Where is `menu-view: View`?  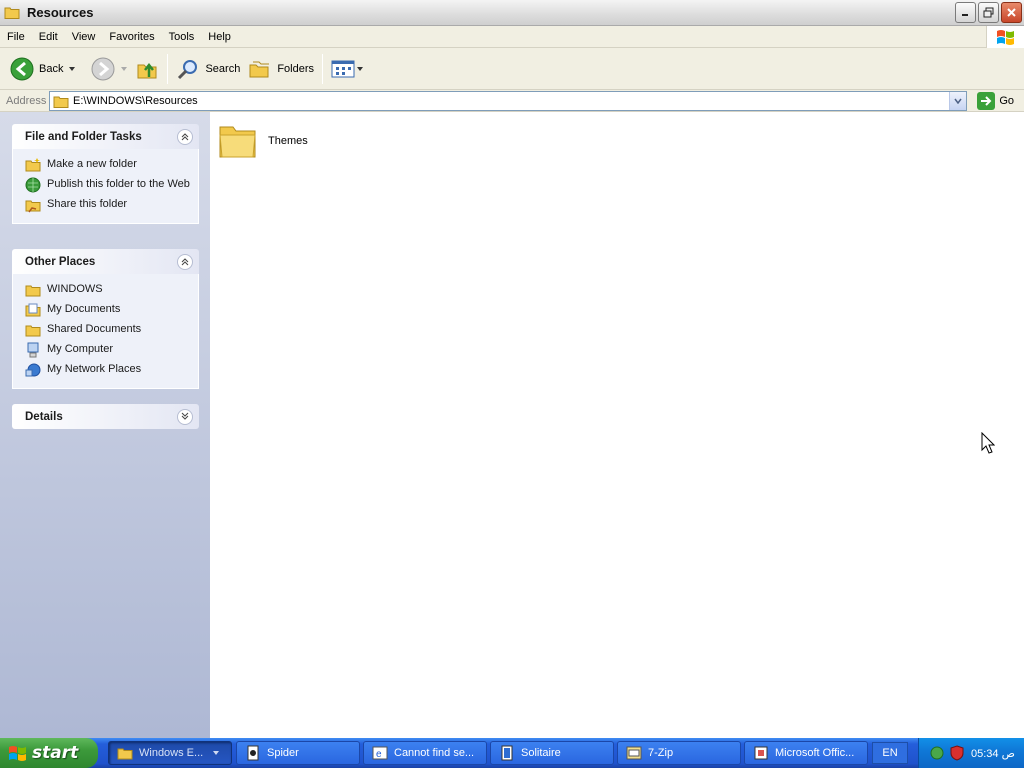
menu-view: View is located at coordinates (84, 37).